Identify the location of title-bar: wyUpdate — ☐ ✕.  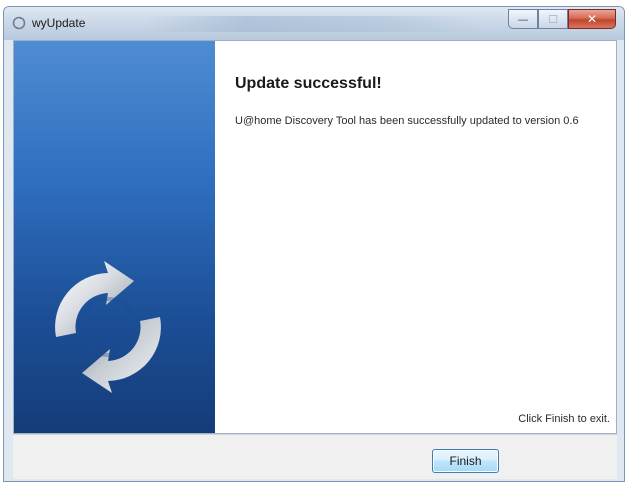
(314, 23).